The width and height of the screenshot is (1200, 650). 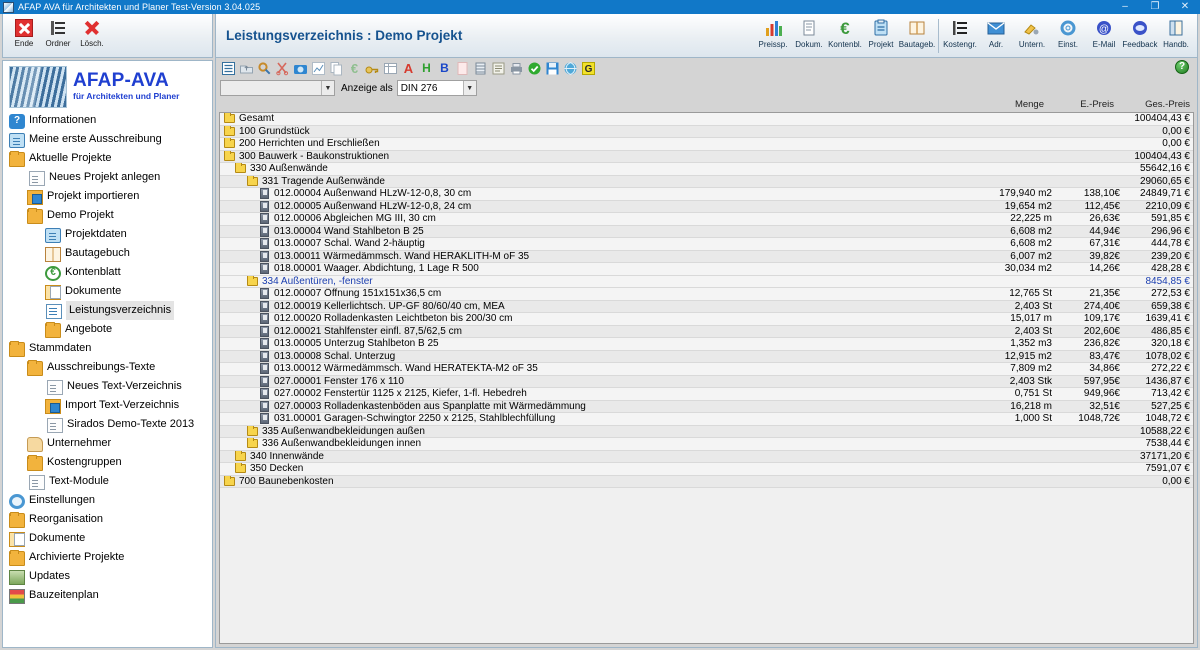 What do you see at coordinates (107, 234) in the screenshot?
I see `sidebar-item-projektdaten: Projektdaten` at bounding box center [107, 234].